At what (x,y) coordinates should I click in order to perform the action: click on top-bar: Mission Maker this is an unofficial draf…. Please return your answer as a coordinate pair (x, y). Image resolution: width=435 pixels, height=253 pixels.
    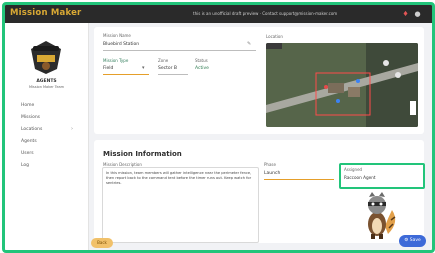
    Looking at the image, I should click on (218, 14).